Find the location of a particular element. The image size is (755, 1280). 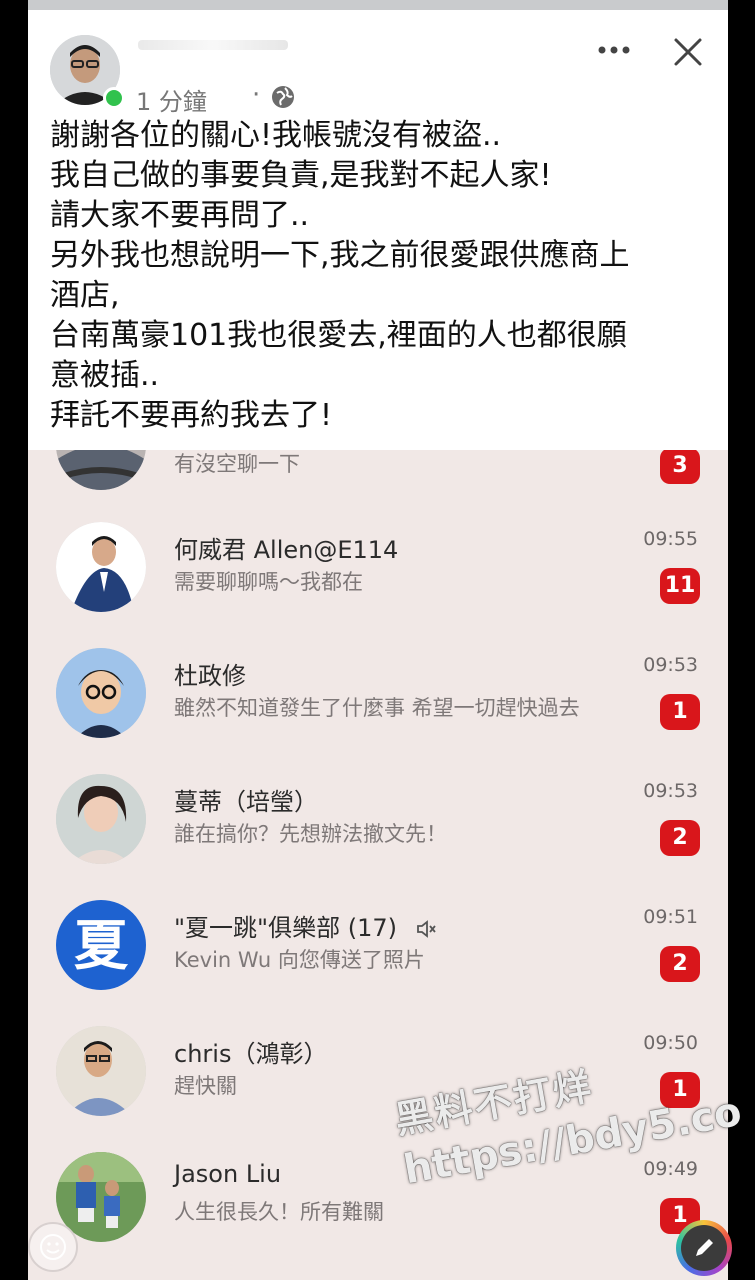

chat-row: 蔓蒂（培瑩） 誰在搞你？先想辦法撤文先！ 09:53 2 is located at coordinates (378, 837).